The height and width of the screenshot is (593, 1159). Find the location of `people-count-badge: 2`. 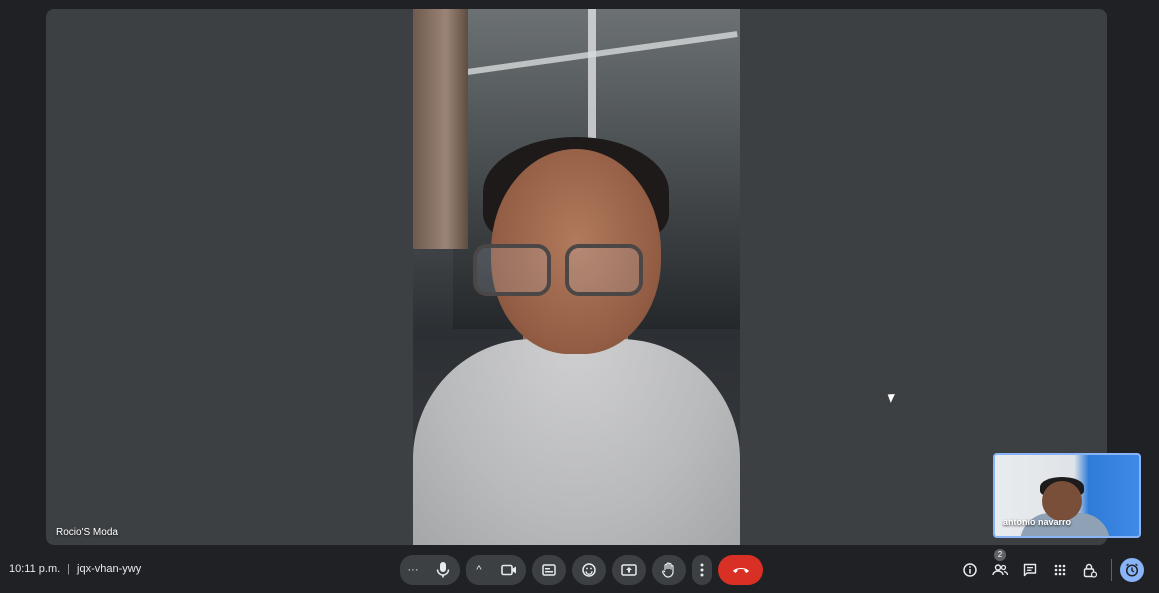

people-count-badge: 2 is located at coordinates (1000, 555).